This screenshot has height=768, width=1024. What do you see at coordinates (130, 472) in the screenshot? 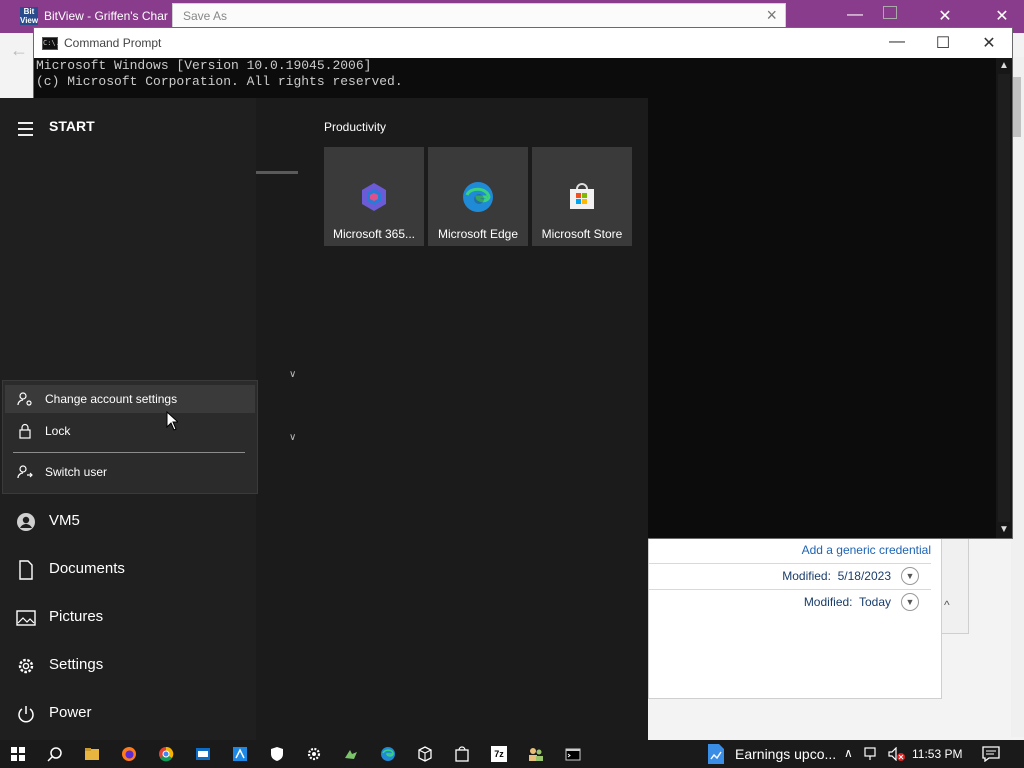
I see `switch-user-item: Switch user` at bounding box center [130, 472].